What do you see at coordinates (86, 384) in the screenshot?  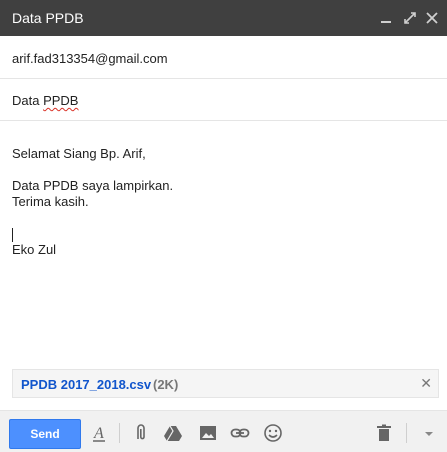 I see `attachment-name: PPDB 2017_2018.csv` at bounding box center [86, 384].